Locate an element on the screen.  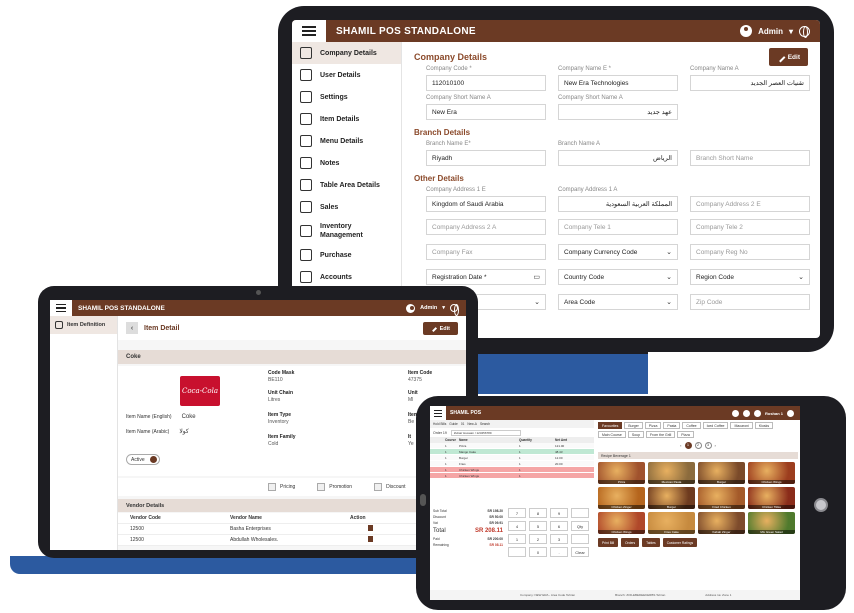
action-button: Customer Ratings is located at coordinates (680, 542).